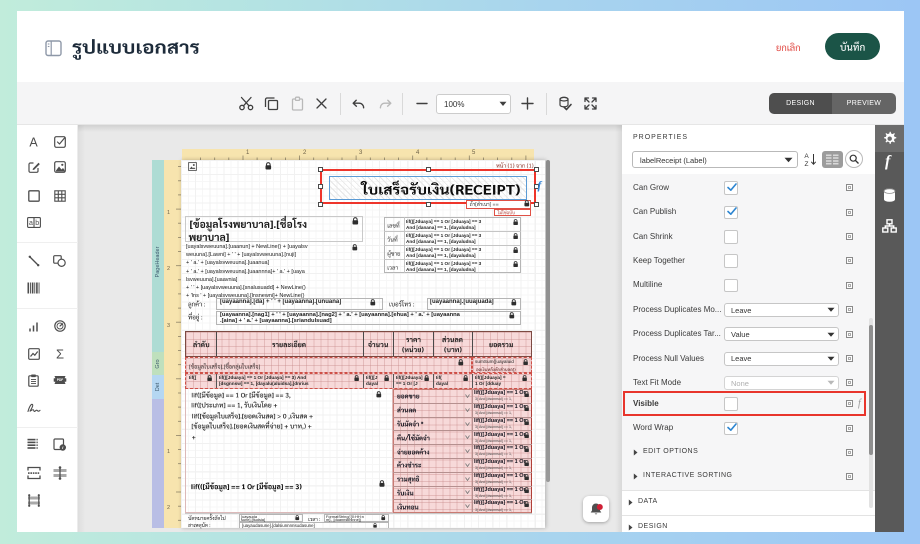 Image resolution: width=920 pixels, height=544 pixels. Describe the element at coordinates (31, 223) in the screenshot. I see `svg-text: a` at that location.